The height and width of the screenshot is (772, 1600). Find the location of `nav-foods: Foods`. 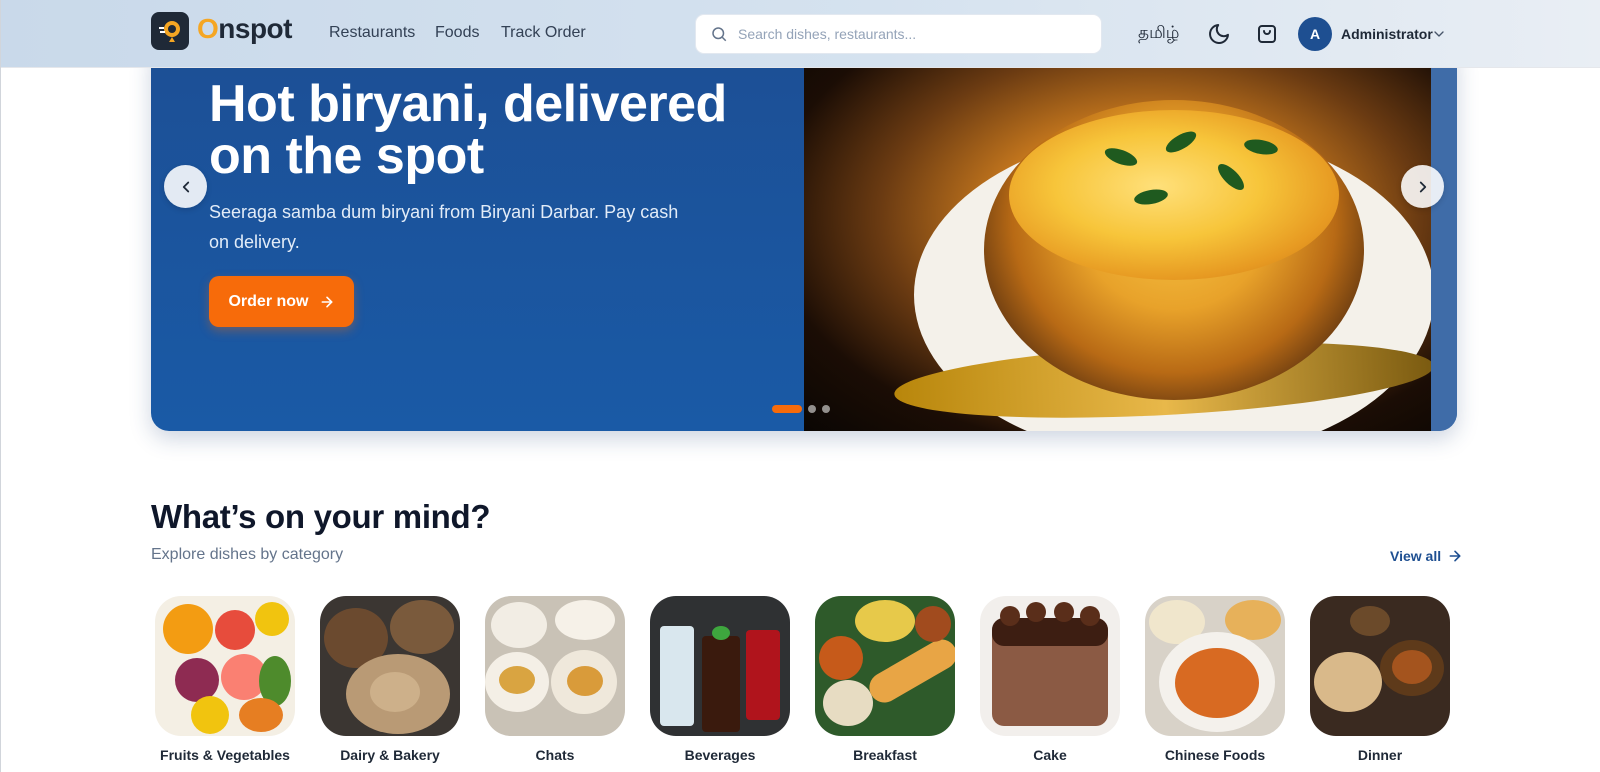

nav-foods: Foods is located at coordinates (457, 33).